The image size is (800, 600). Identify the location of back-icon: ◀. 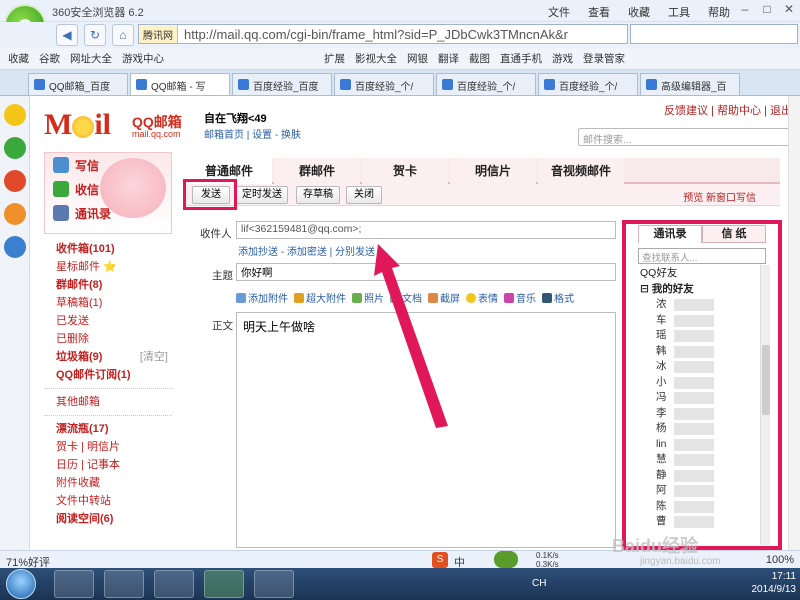
(67, 35).